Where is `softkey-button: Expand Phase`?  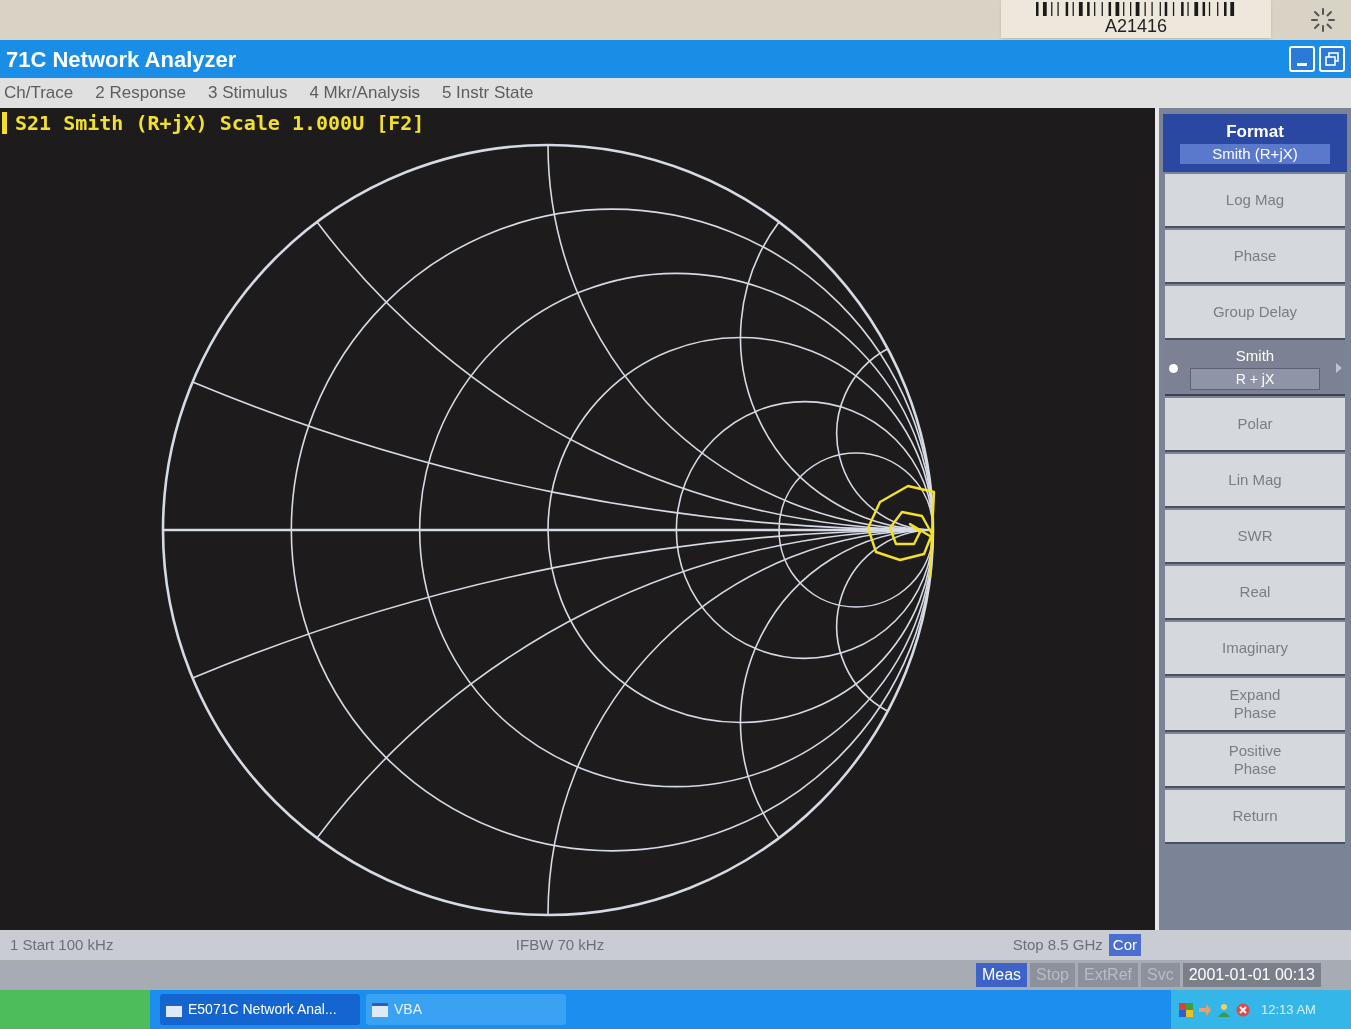 softkey-button: Expand Phase is located at coordinates (1255, 705).